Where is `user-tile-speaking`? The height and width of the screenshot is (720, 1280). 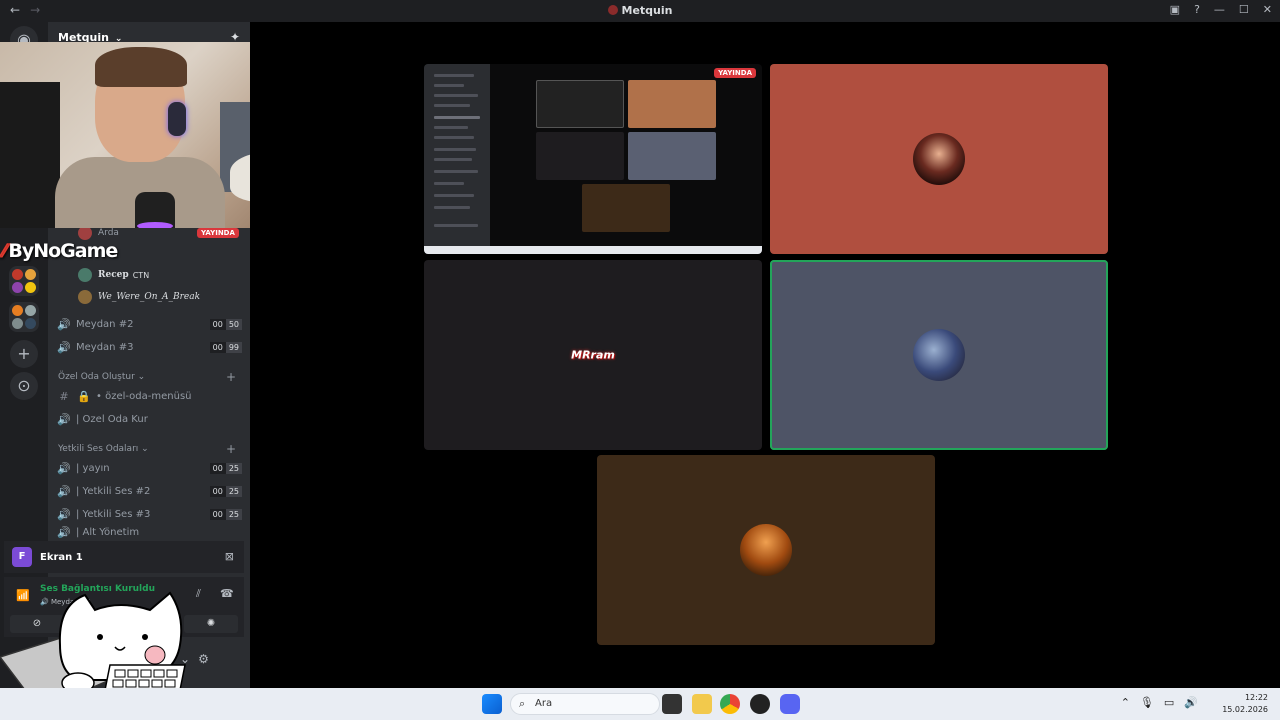
user-tile-speaking is located at coordinates (939, 355).